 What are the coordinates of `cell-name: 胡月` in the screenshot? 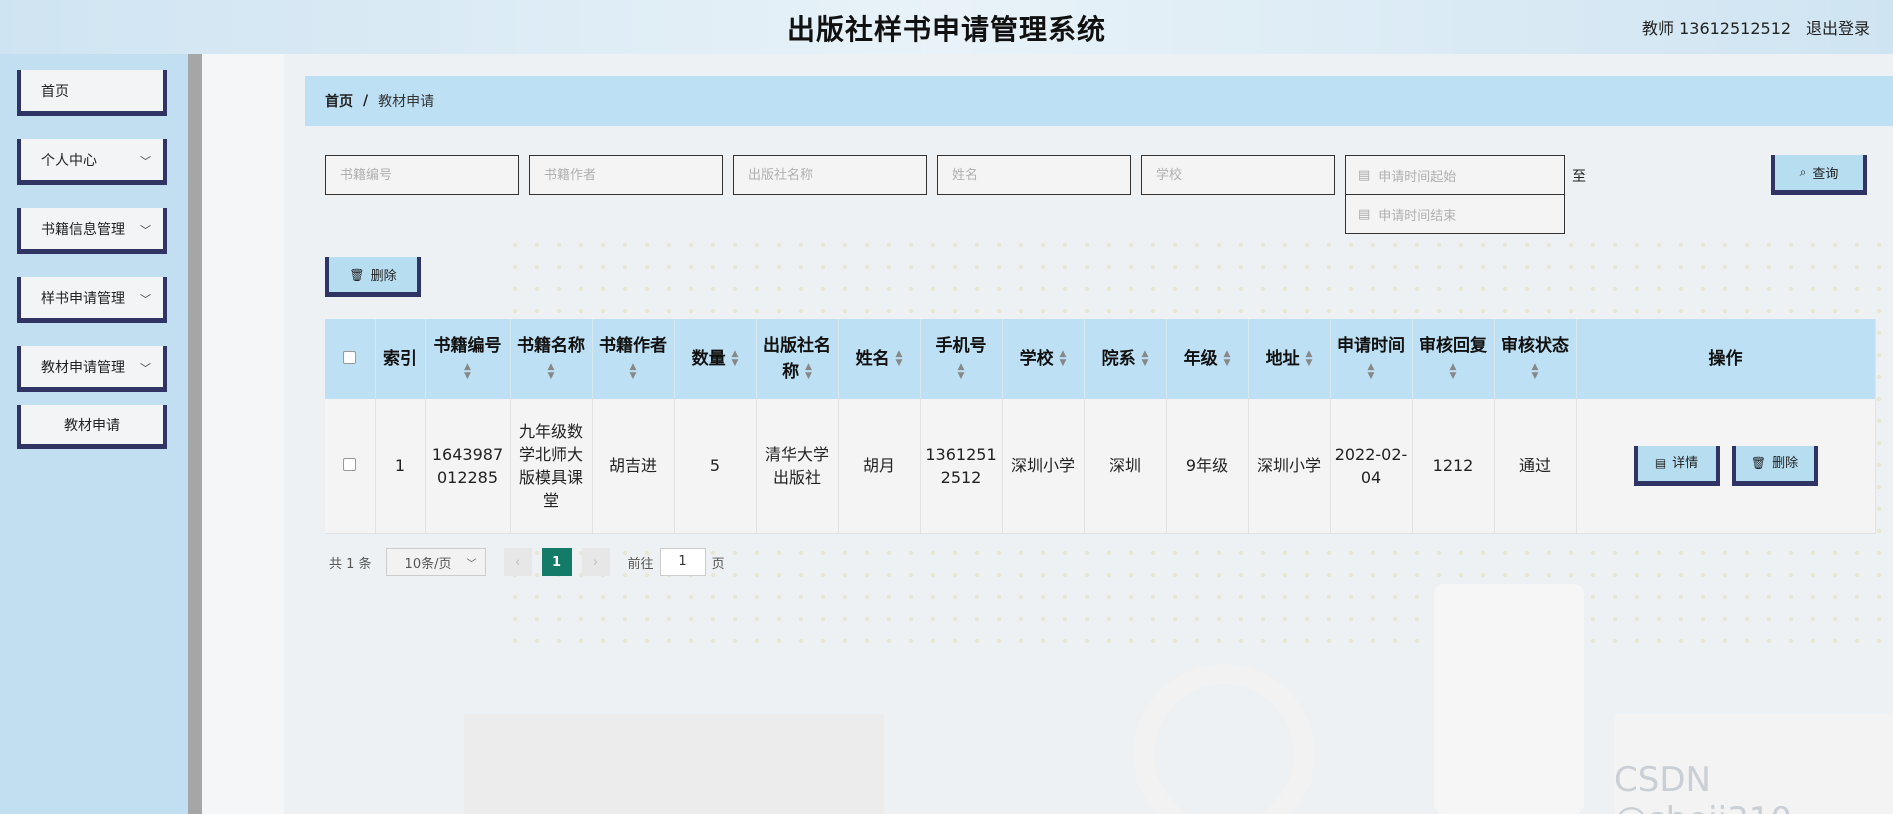 It's located at (879, 466).